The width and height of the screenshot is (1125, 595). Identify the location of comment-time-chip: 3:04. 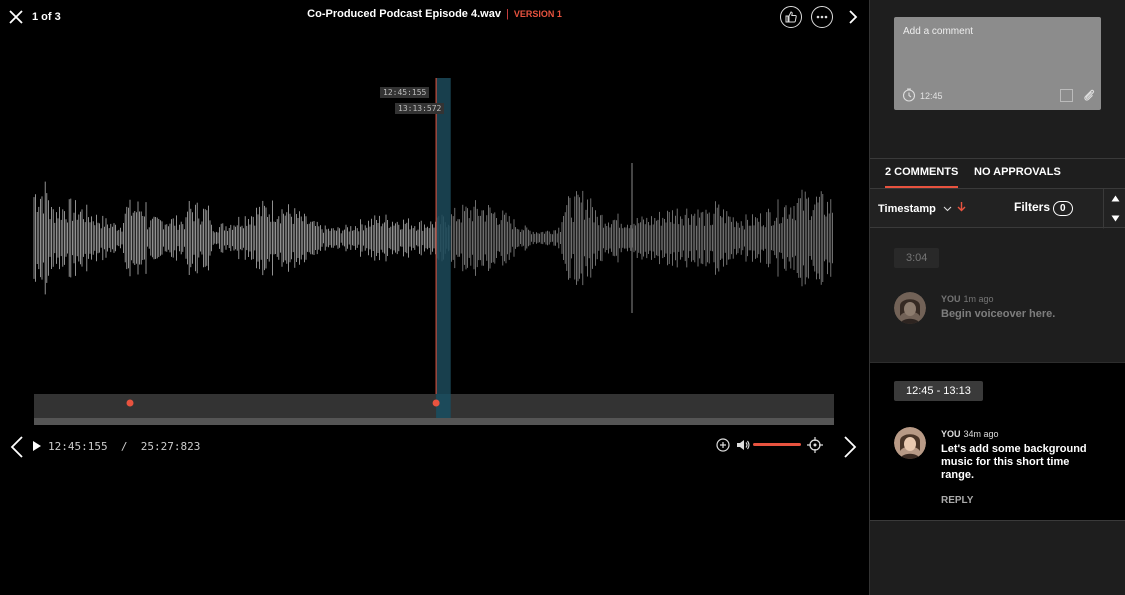
(917, 258).